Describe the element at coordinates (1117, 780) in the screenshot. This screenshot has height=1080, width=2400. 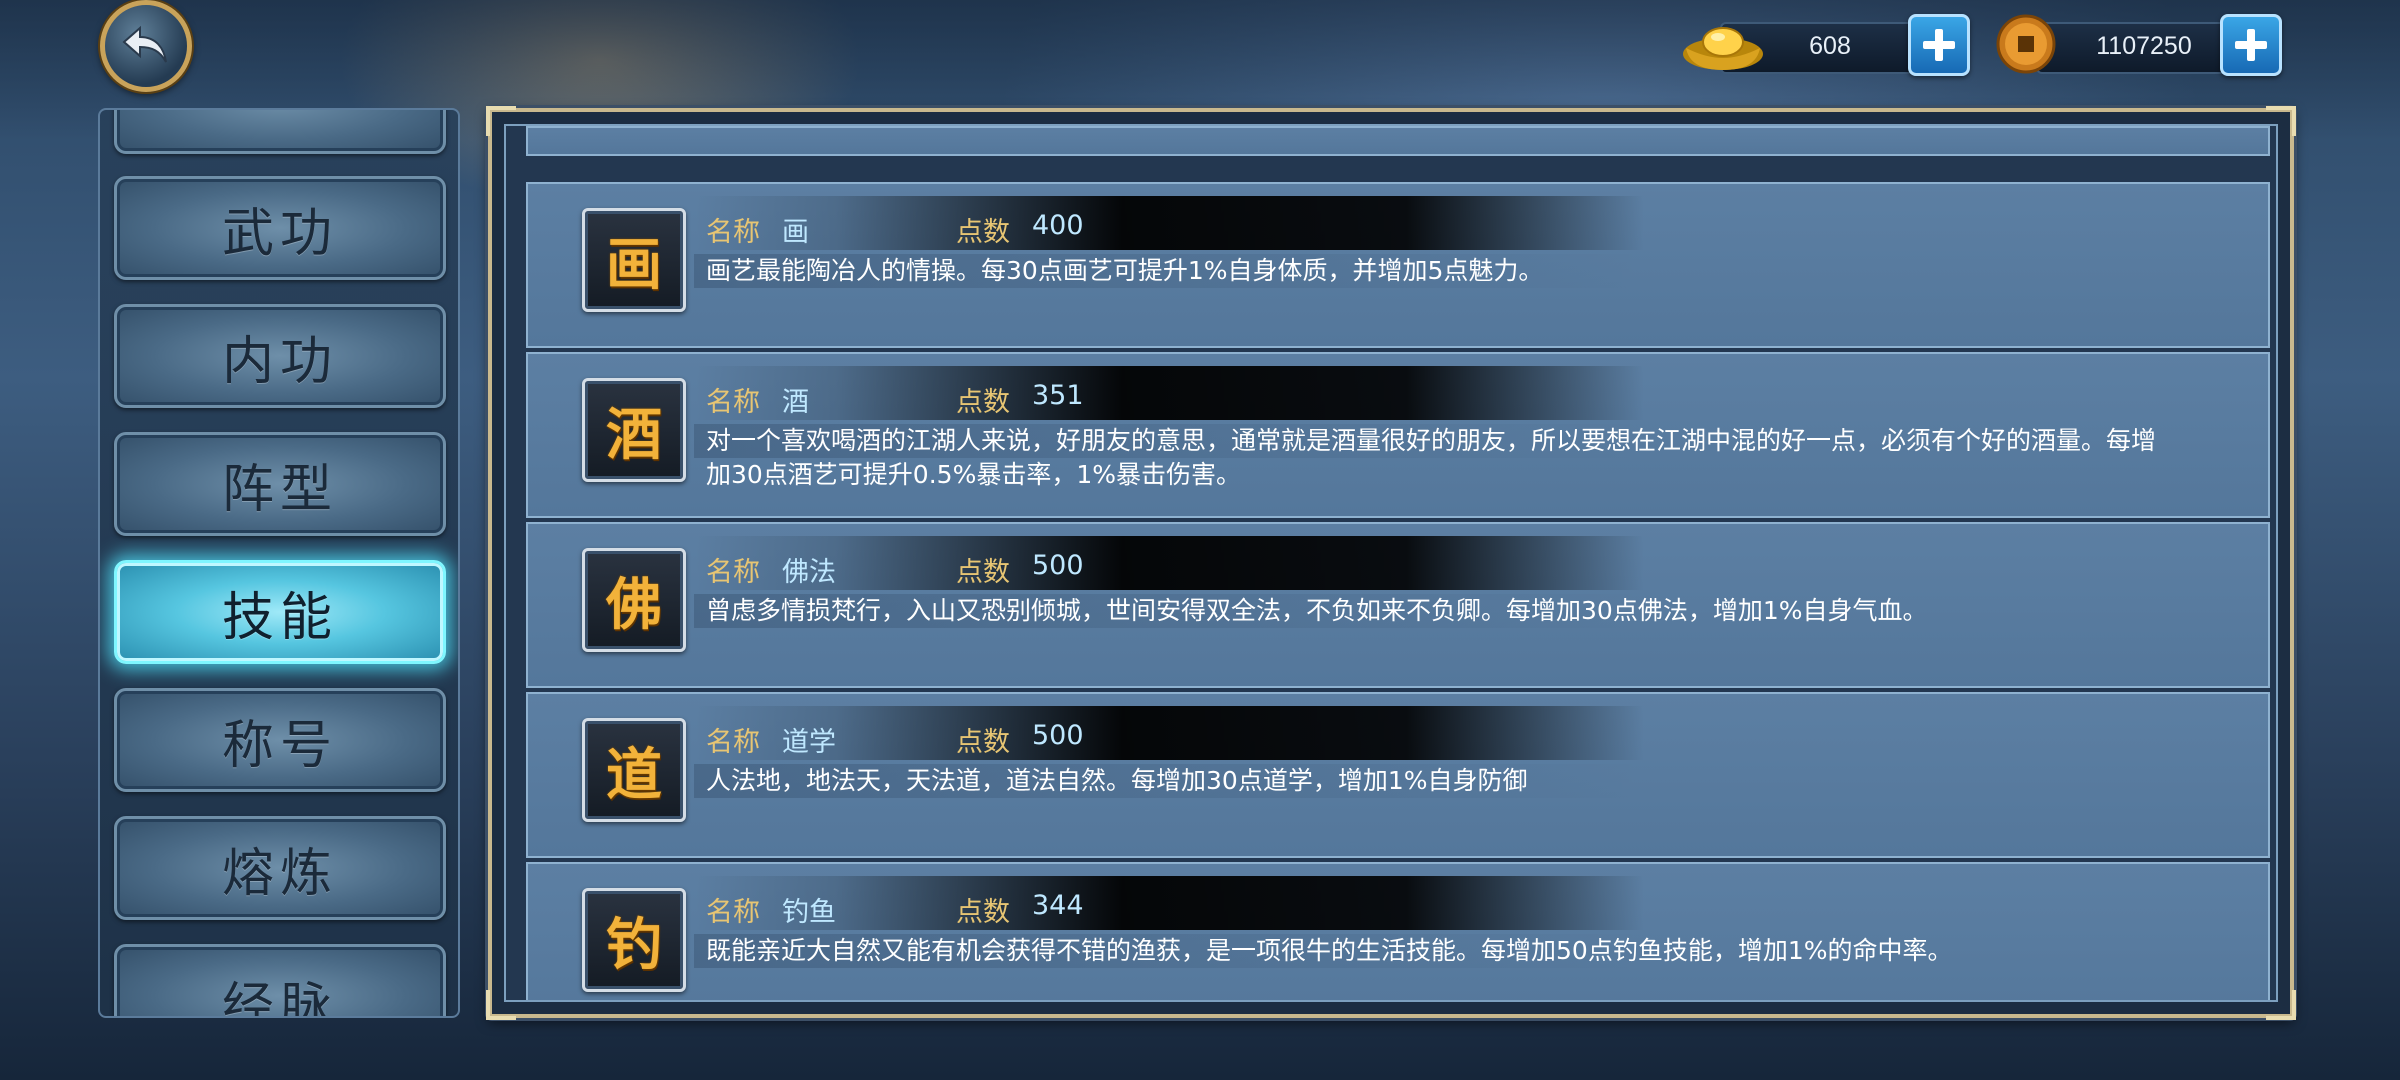
I see `skill-description: 人法地，地法天，天法道，道法自然。每增加30点道学，增加1%自身防御` at that location.